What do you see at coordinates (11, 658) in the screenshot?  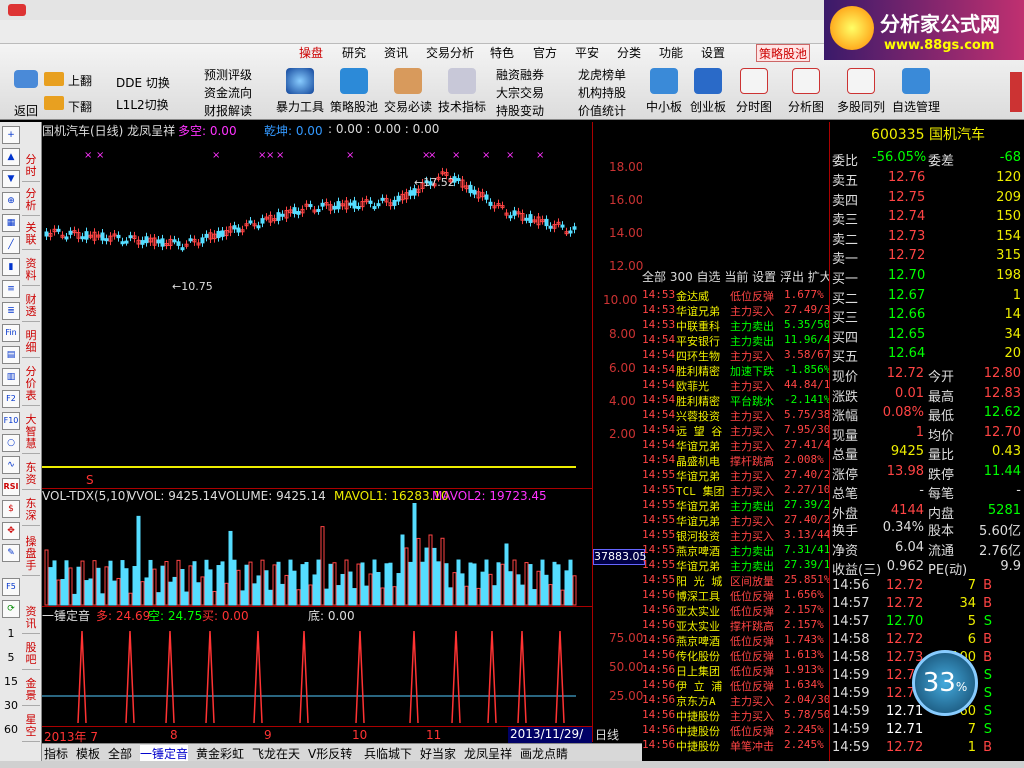 I see `period-5: 5` at bounding box center [11, 658].